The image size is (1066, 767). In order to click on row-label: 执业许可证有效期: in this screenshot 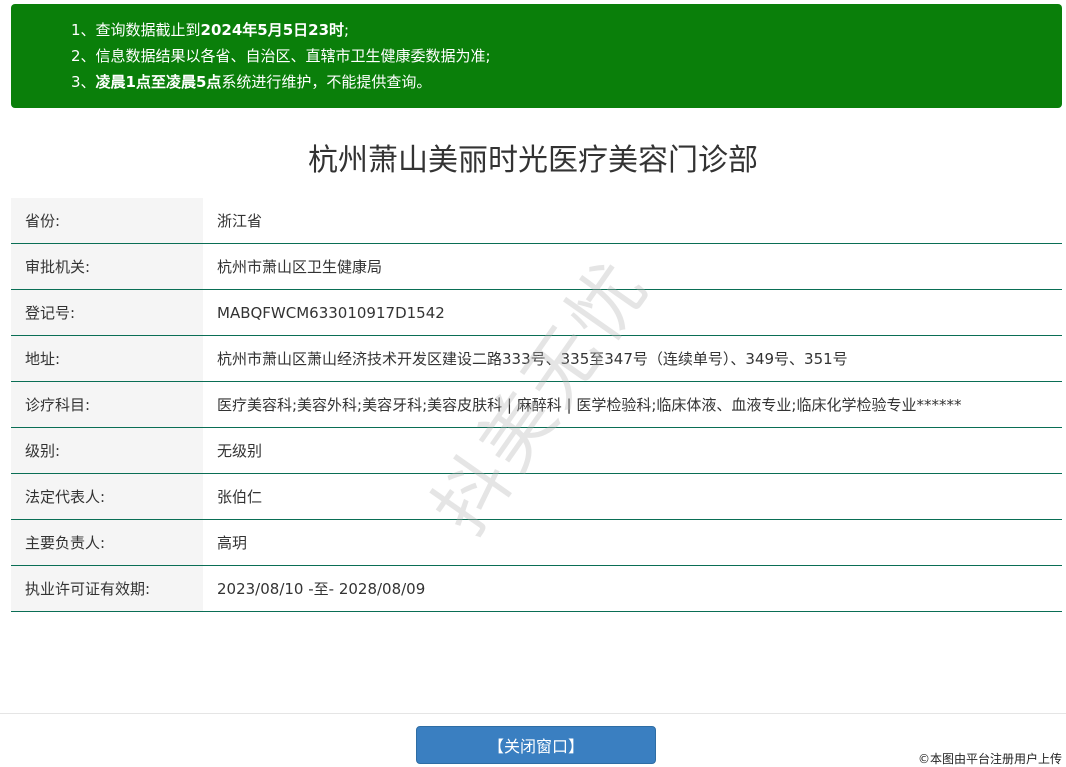, I will do `click(107, 588)`.